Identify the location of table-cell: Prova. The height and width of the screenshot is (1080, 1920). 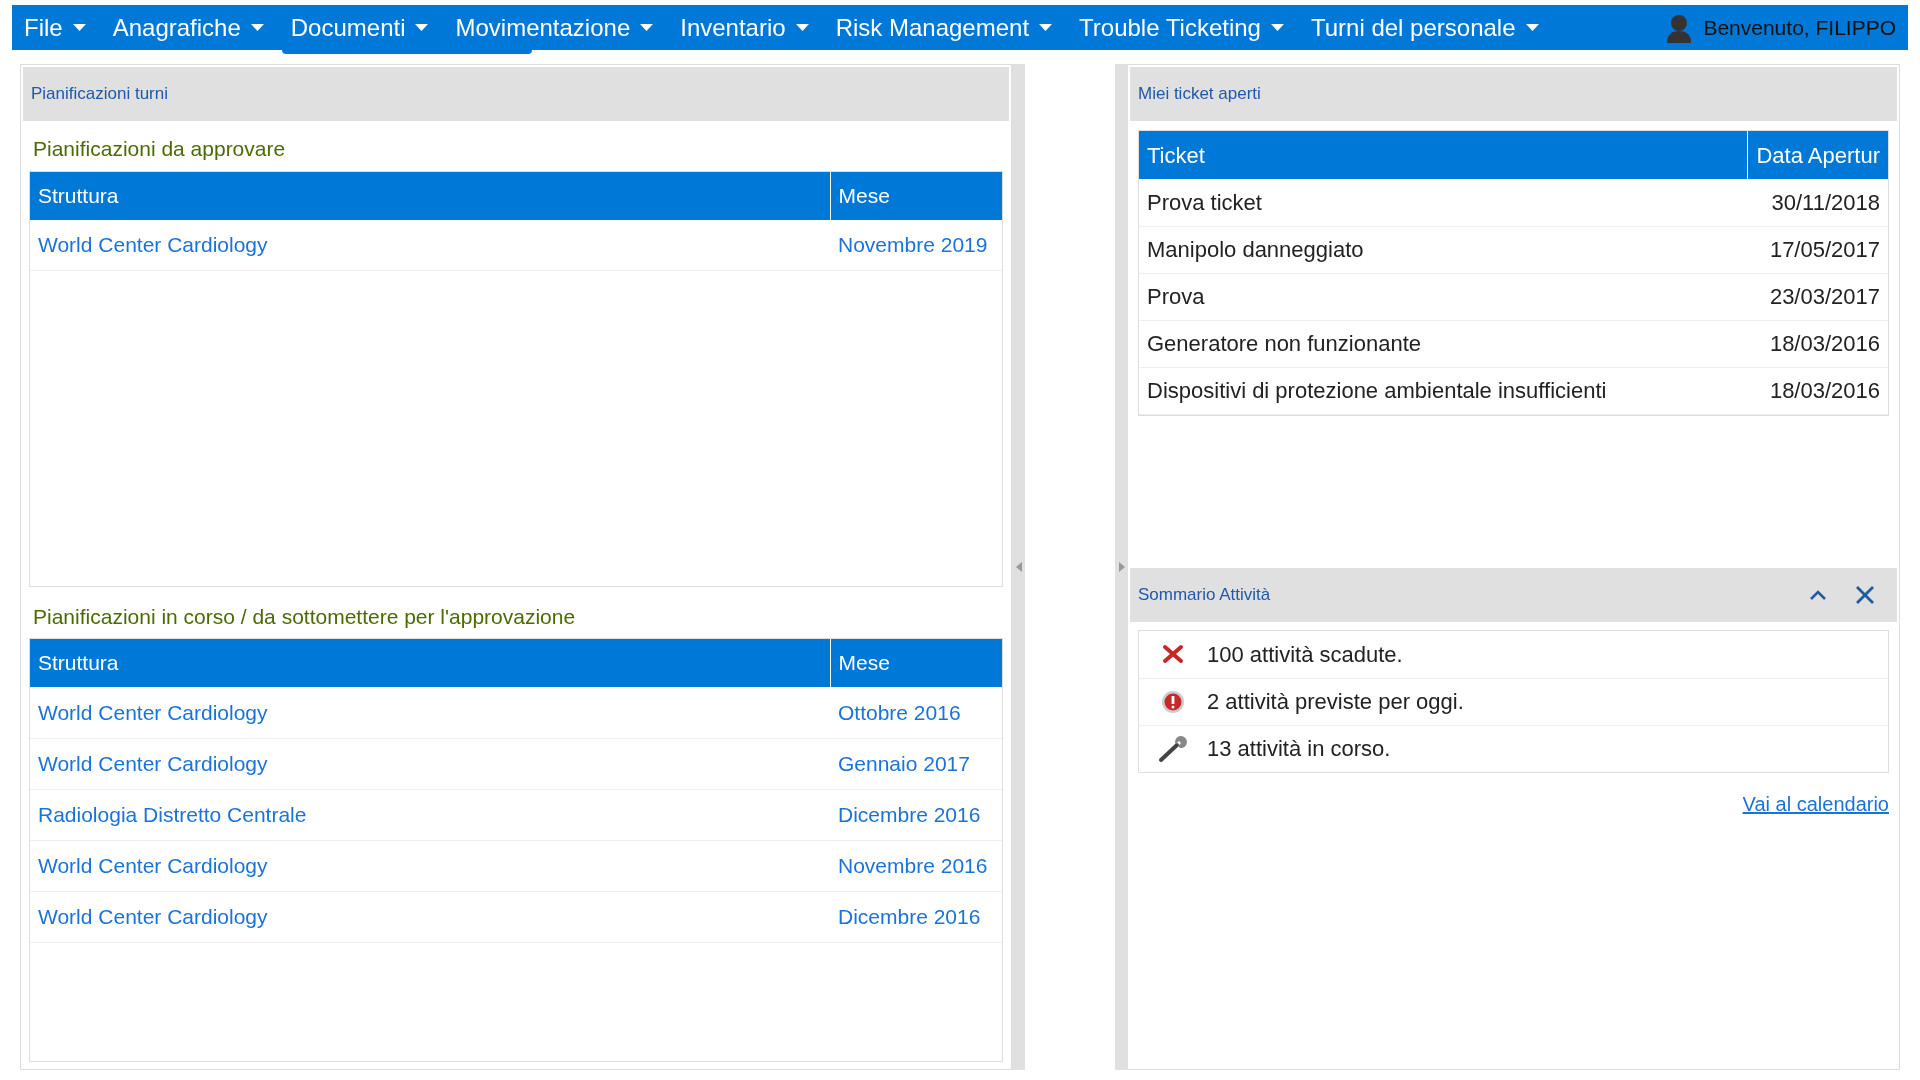
(1443, 296).